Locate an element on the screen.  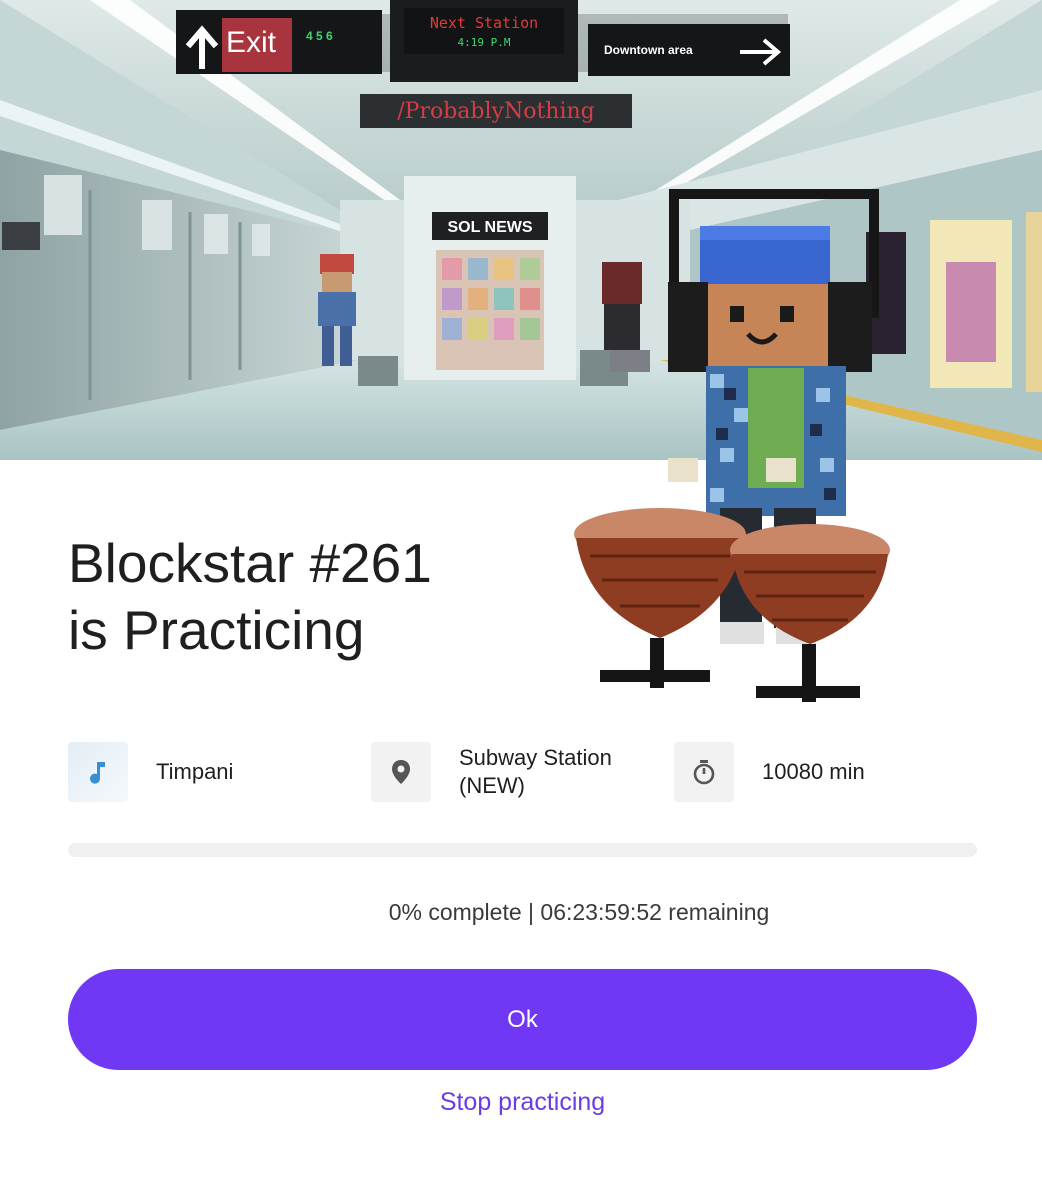
train-lines-text: 4 5 6 is located at coordinates (319, 36).